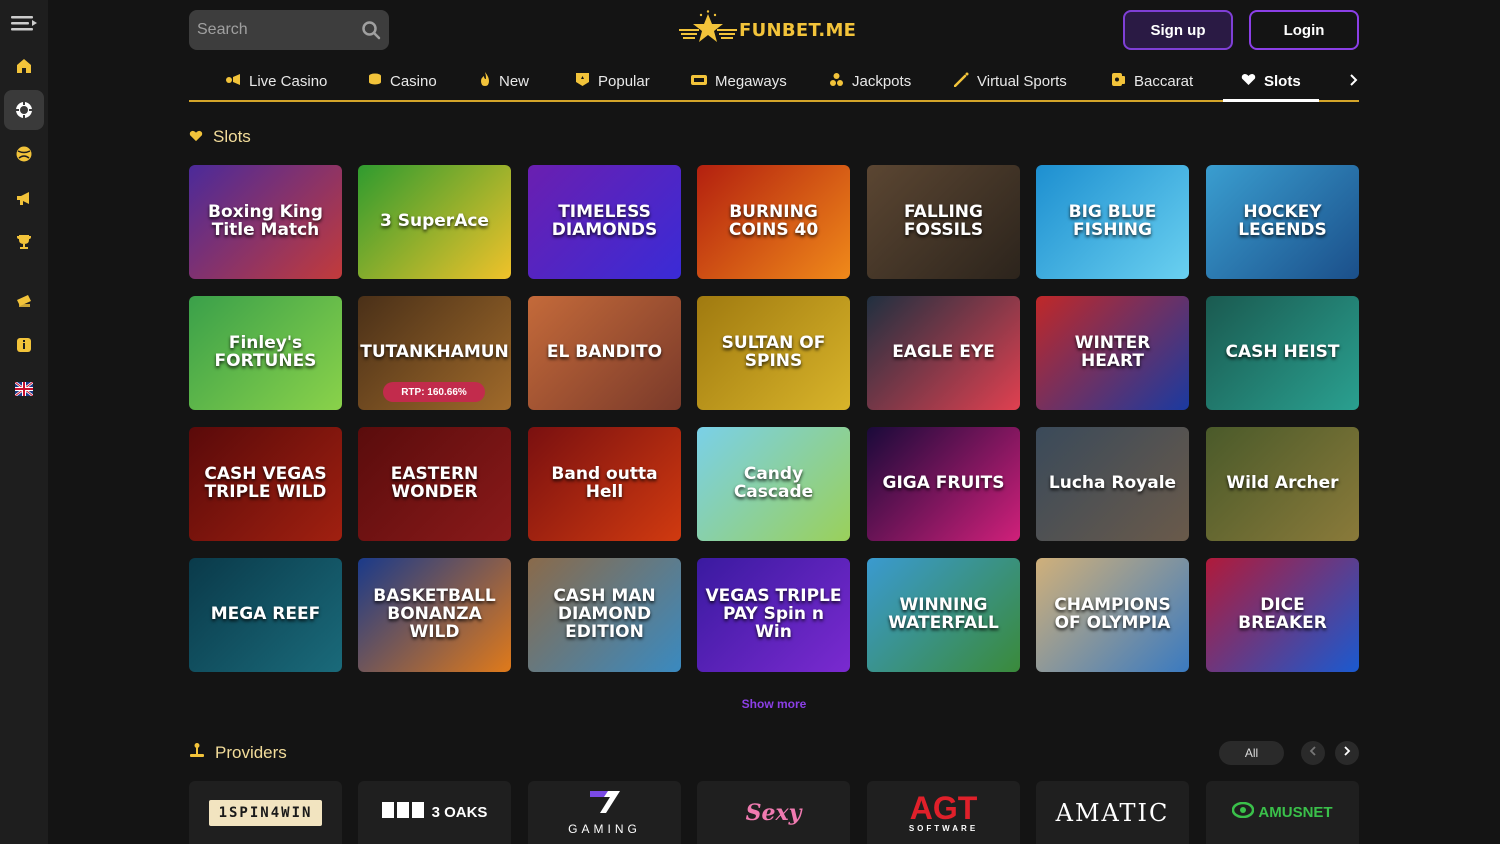  What do you see at coordinates (434, 812) in the screenshot?
I see `provider-card: 3 OAKS` at bounding box center [434, 812].